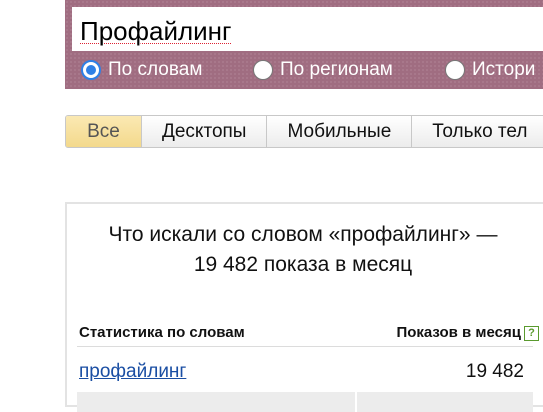  Describe the element at coordinates (477, 131) in the screenshot. I see `tab-phones-only: Только тел` at that location.